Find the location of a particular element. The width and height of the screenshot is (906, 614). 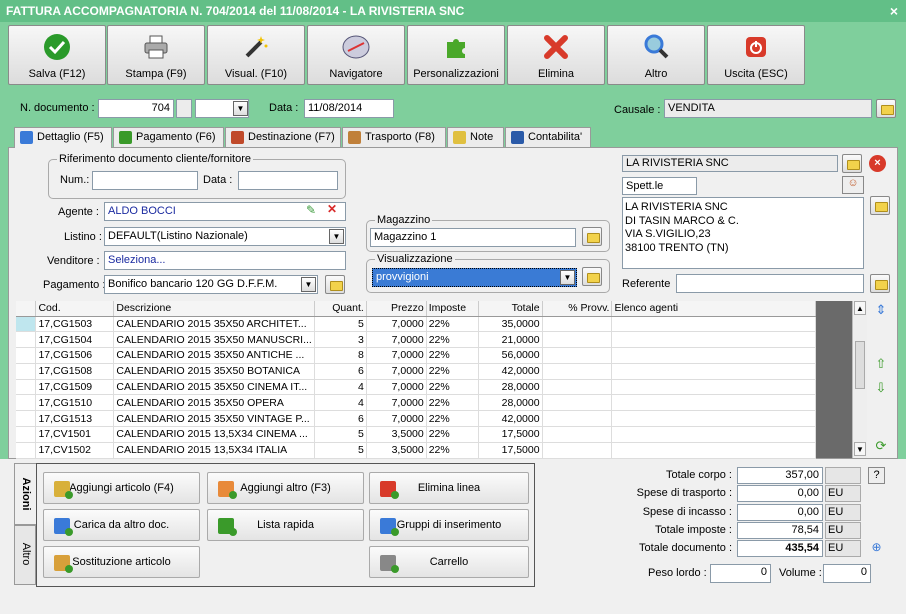

move-up-icon: ⇧ is located at coordinates (881, 364).